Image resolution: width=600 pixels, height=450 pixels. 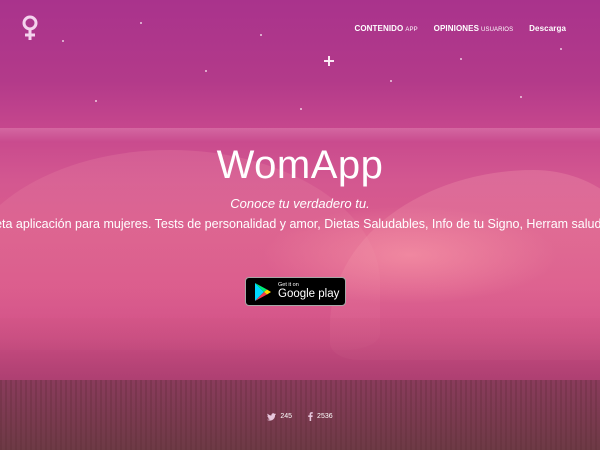 What do you see at coordinates (411, 30) in the screenshot?
I see `nav-item-sublabel: APP` at bounding box center [411, 30].